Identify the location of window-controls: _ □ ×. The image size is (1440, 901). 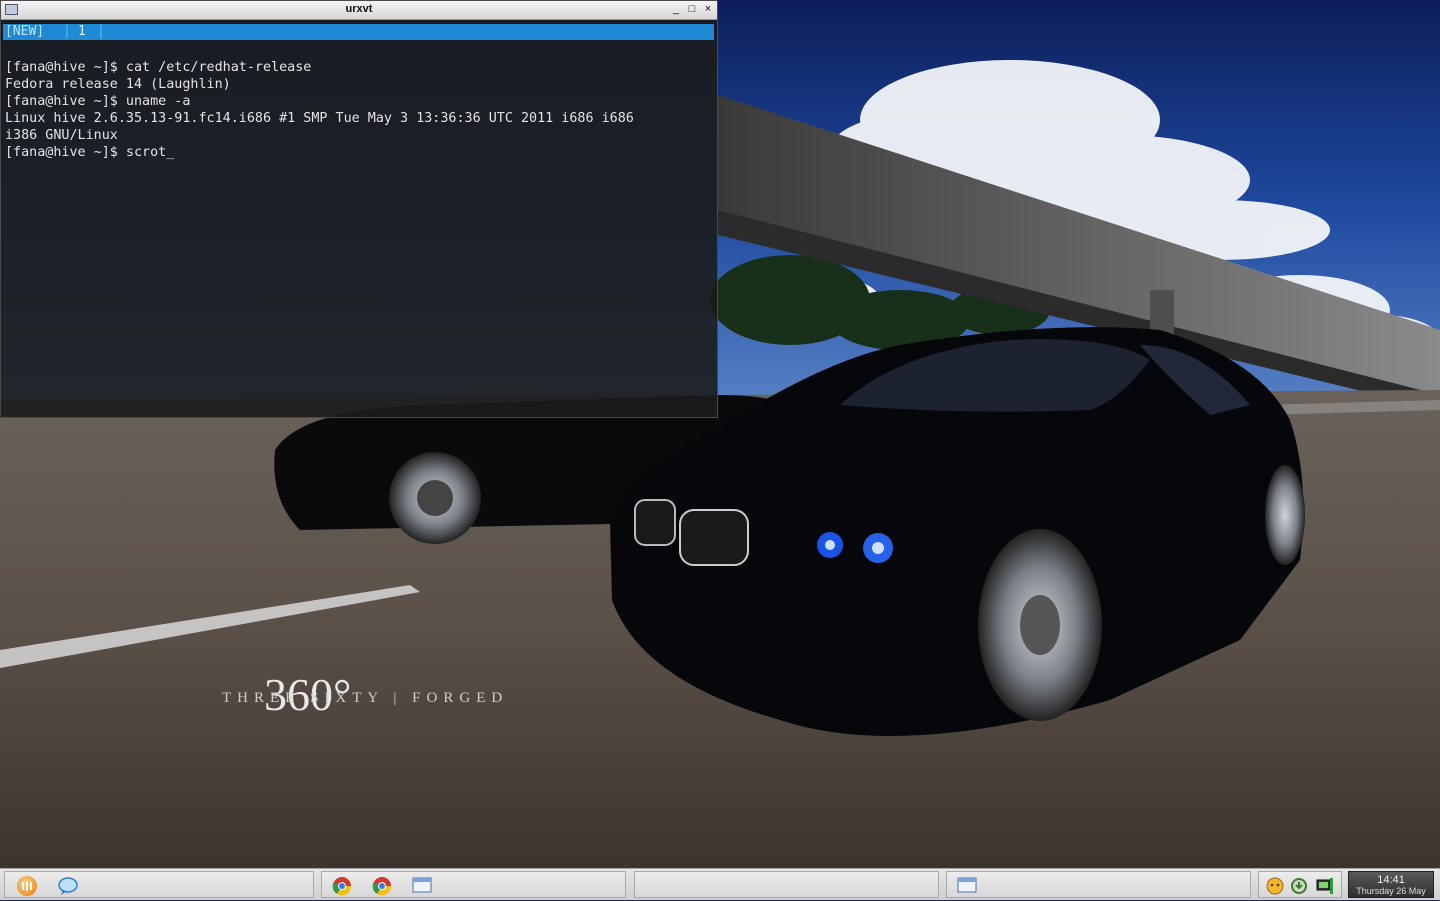
(692, 9).